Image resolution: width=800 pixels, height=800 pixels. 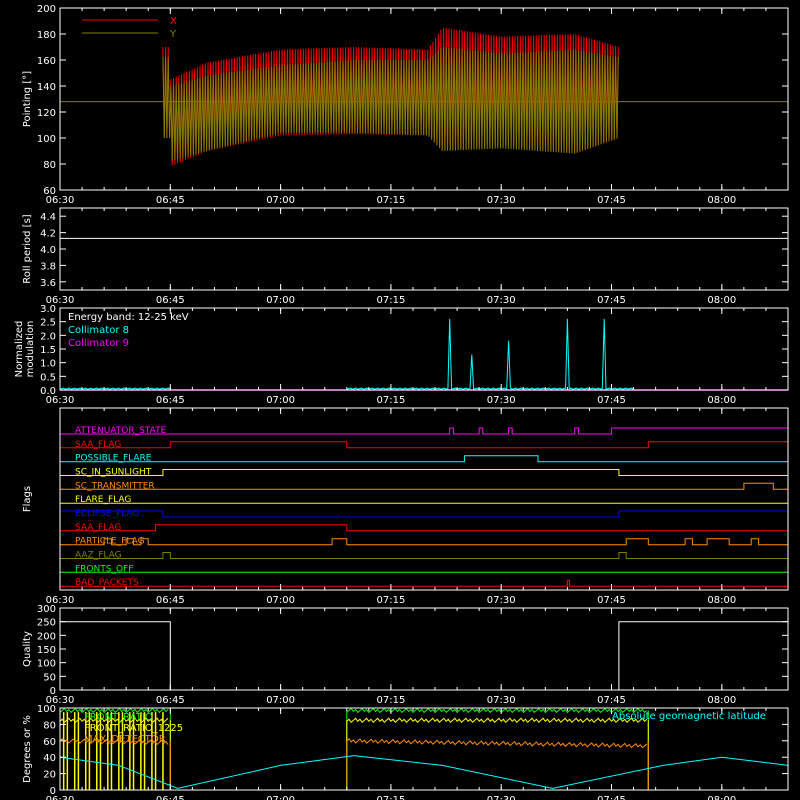 I want to click on y-tick-label: 20, so click(x=49, y=775).